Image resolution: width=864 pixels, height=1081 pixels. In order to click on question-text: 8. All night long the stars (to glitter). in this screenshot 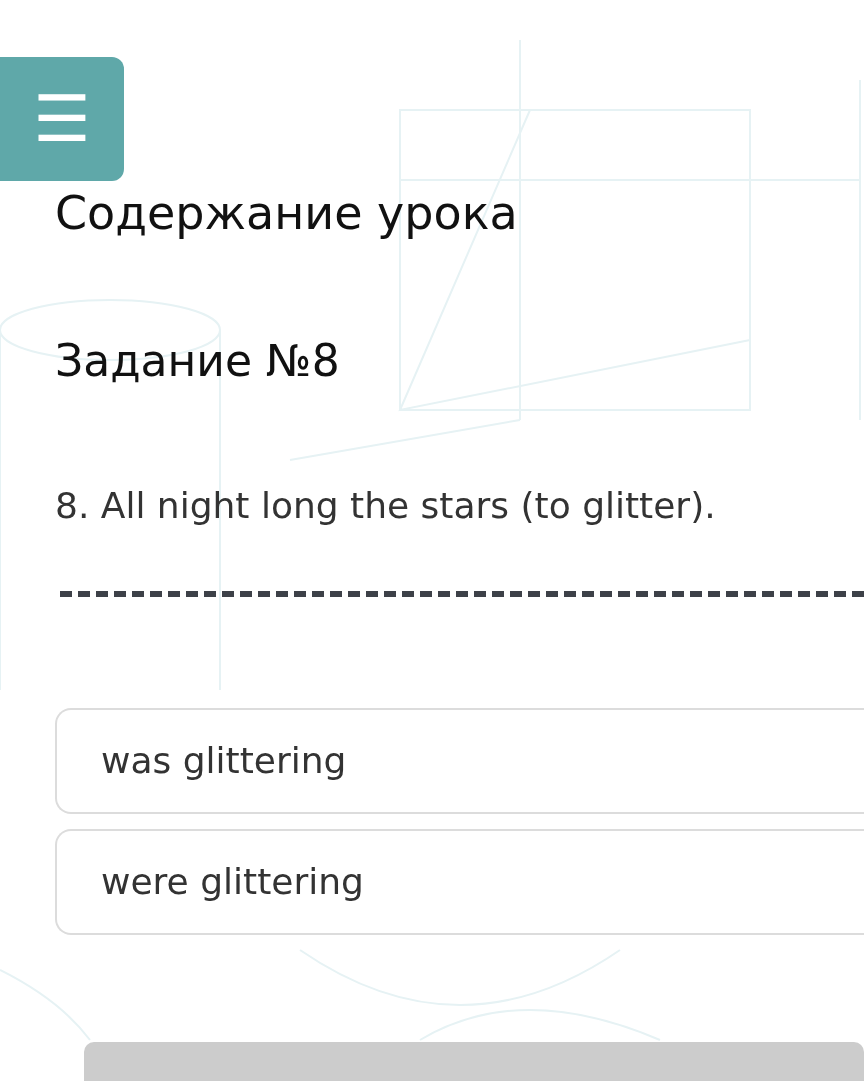, I will do `click(386, 506)`.